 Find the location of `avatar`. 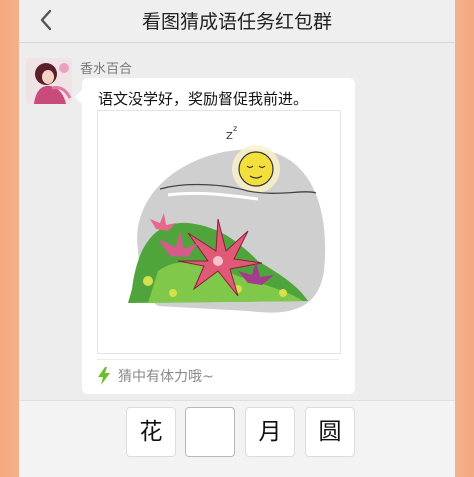

avatar is located at coordinates (49, 81).